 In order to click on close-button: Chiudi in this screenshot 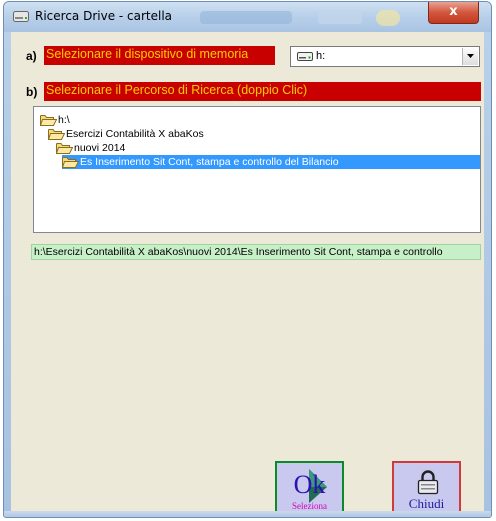, I will do `click(426, 488)`.